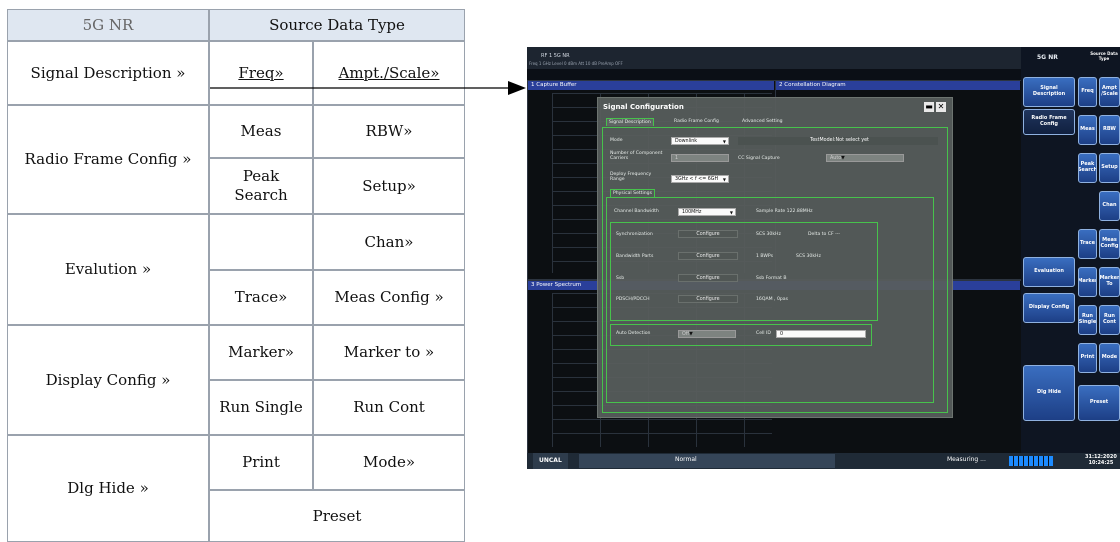  Describe the element at coordinates (1109, 130) in the screenshot. I see `sk-rbw: RBW` at that location.